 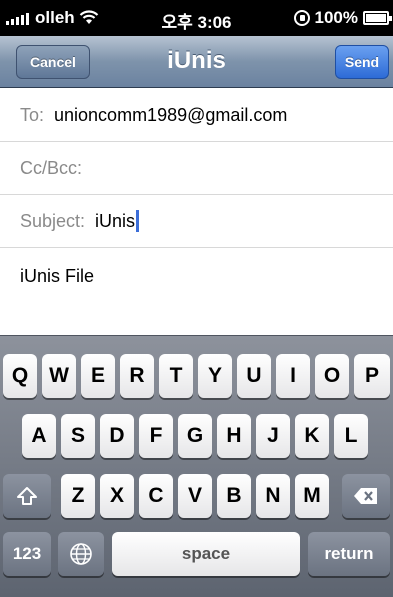 What do you see at coordinates (312, 436) in the screenshot?
I see `key-k: K` at bounding box center [312, 436].